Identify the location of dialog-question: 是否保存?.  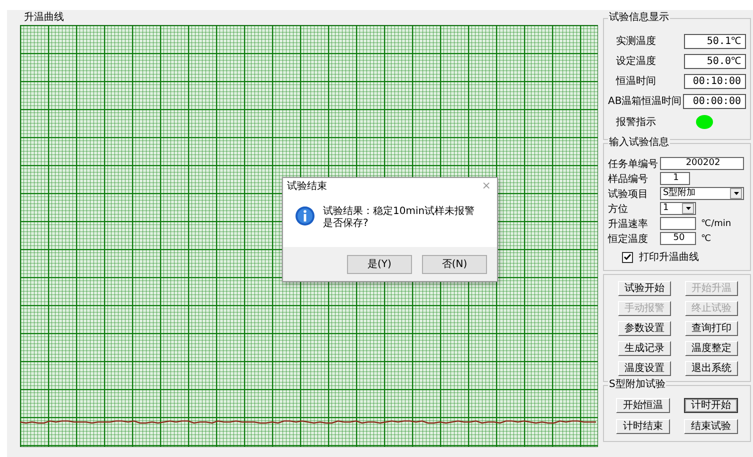
(346, 224).